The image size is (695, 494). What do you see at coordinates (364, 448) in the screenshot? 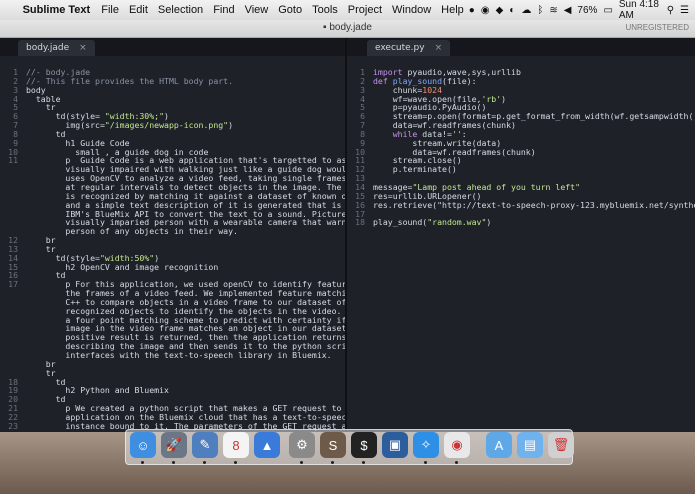
I see `terminal-icon: $` at bounding box center [364, 448].